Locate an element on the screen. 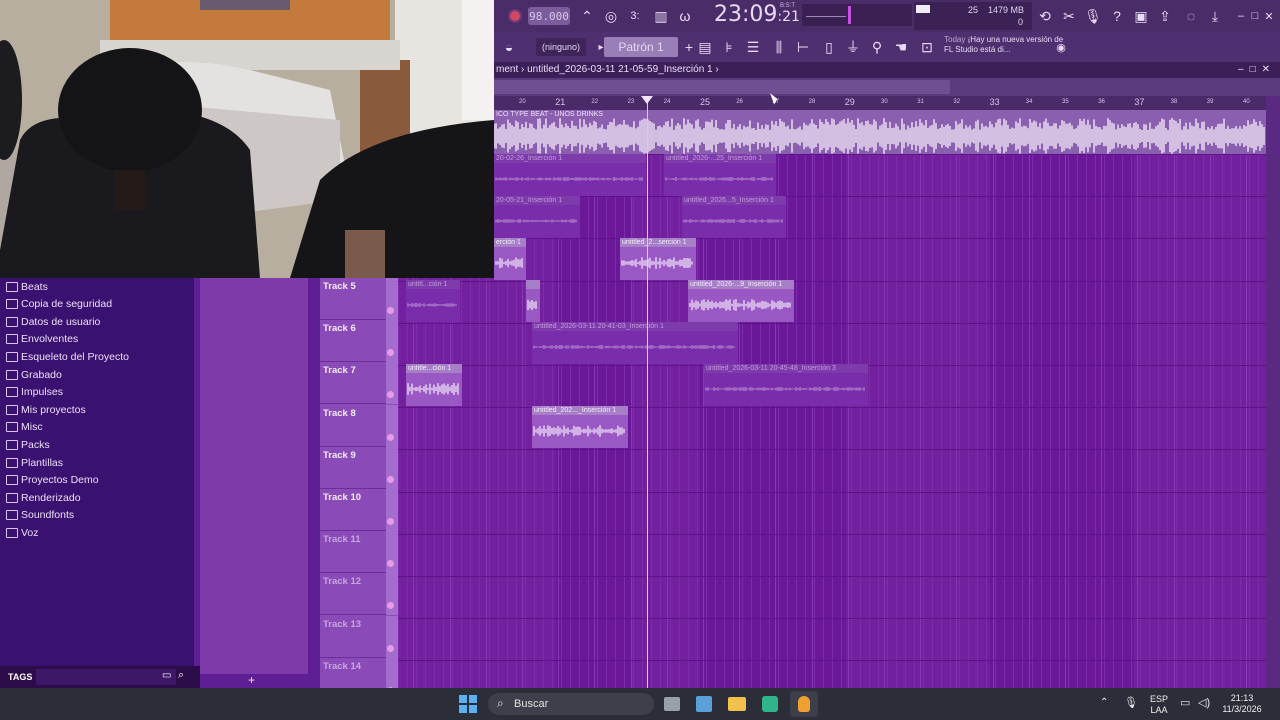  store-icon is located at coordinates (704, 704).